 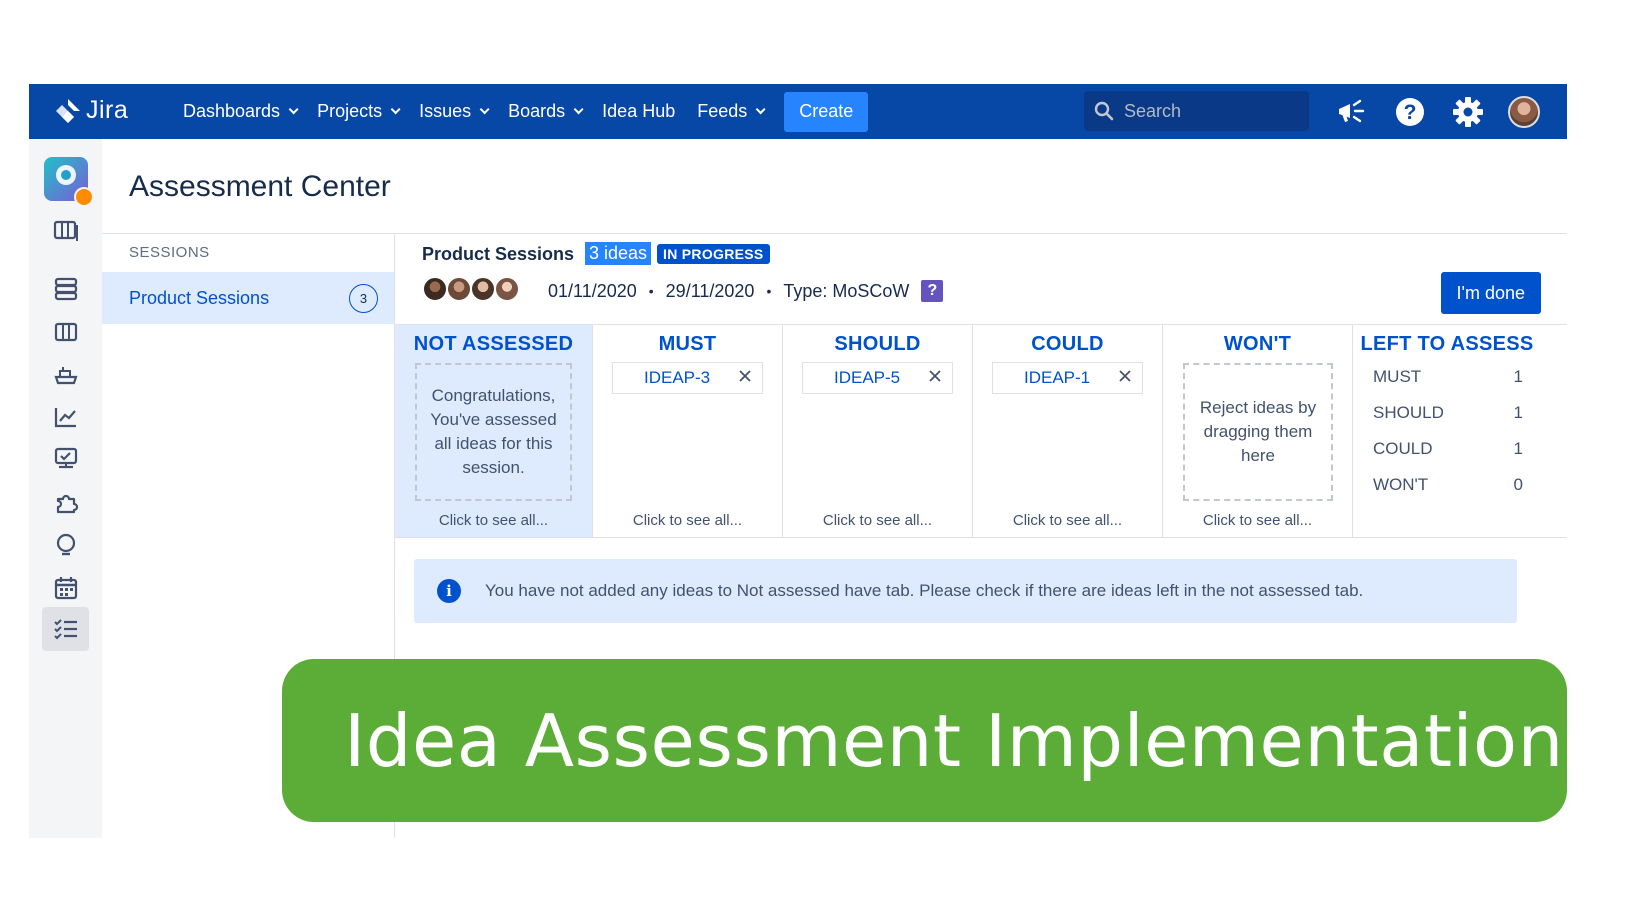 What do you see at coordinates (618, 253) in the screenshot?
I see `ideas-count-chip: 3 ideas` at bounding box center [618, 253].